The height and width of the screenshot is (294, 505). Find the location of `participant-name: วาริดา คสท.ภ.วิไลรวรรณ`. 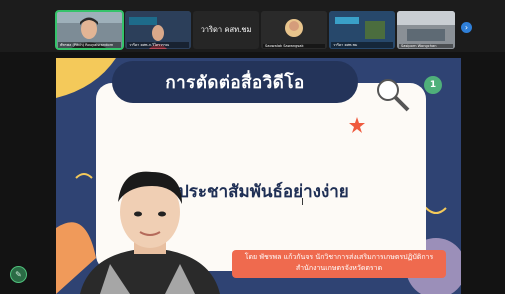

participant-name: วาริดา คสท.ภ.วิไลรวรรณ is located at coordinates (158, 45).